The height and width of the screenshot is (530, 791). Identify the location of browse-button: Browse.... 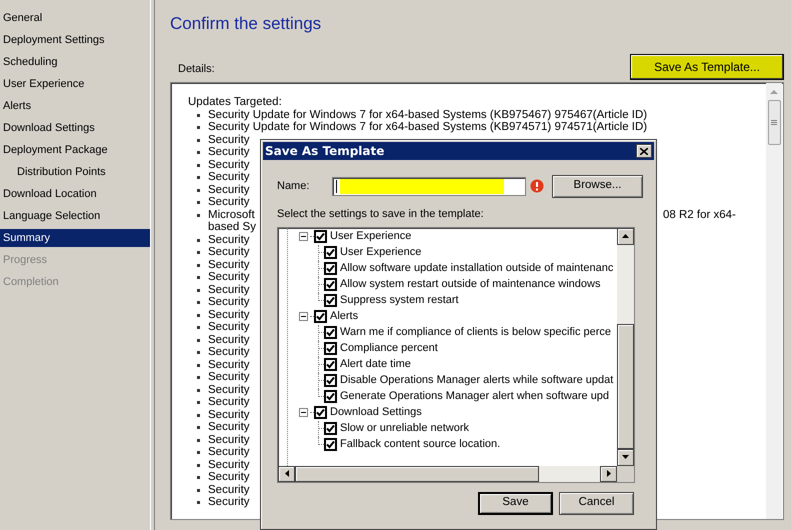
(597, 186).